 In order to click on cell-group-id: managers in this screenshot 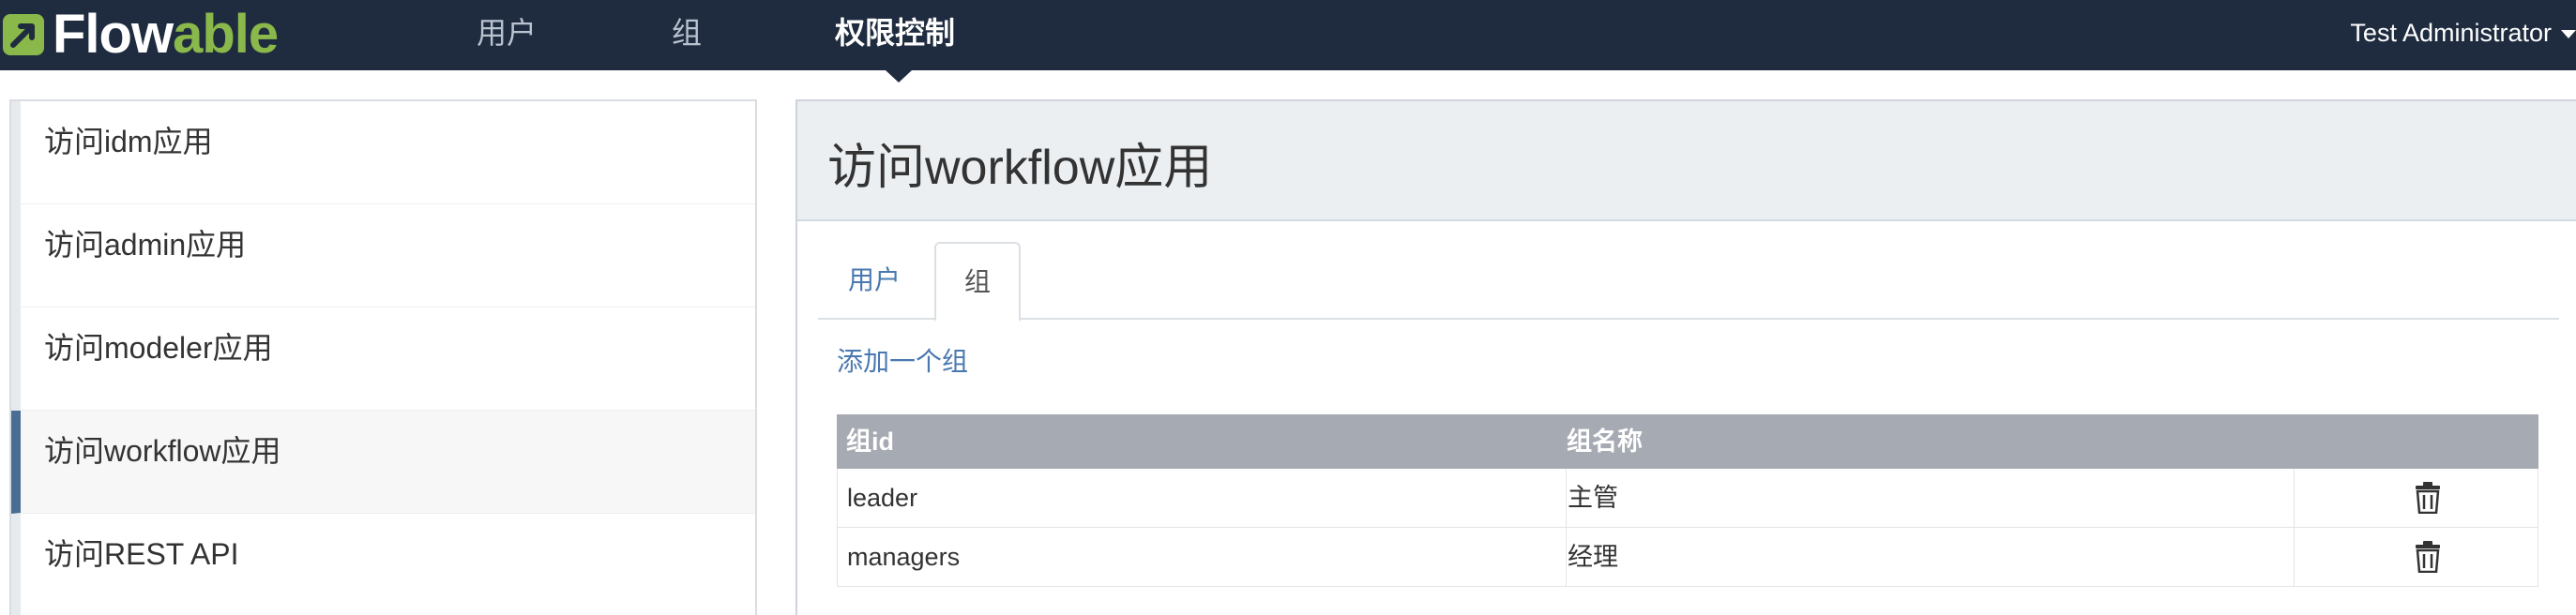, I will do `click(904, 557)`.